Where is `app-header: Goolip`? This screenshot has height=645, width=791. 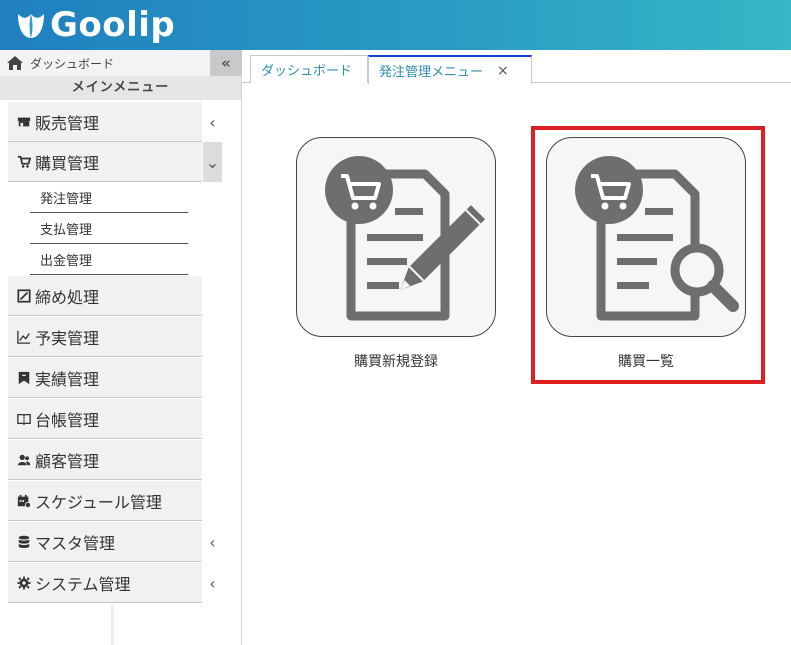
app-header: Goolip is located at coordinates (395, 25).